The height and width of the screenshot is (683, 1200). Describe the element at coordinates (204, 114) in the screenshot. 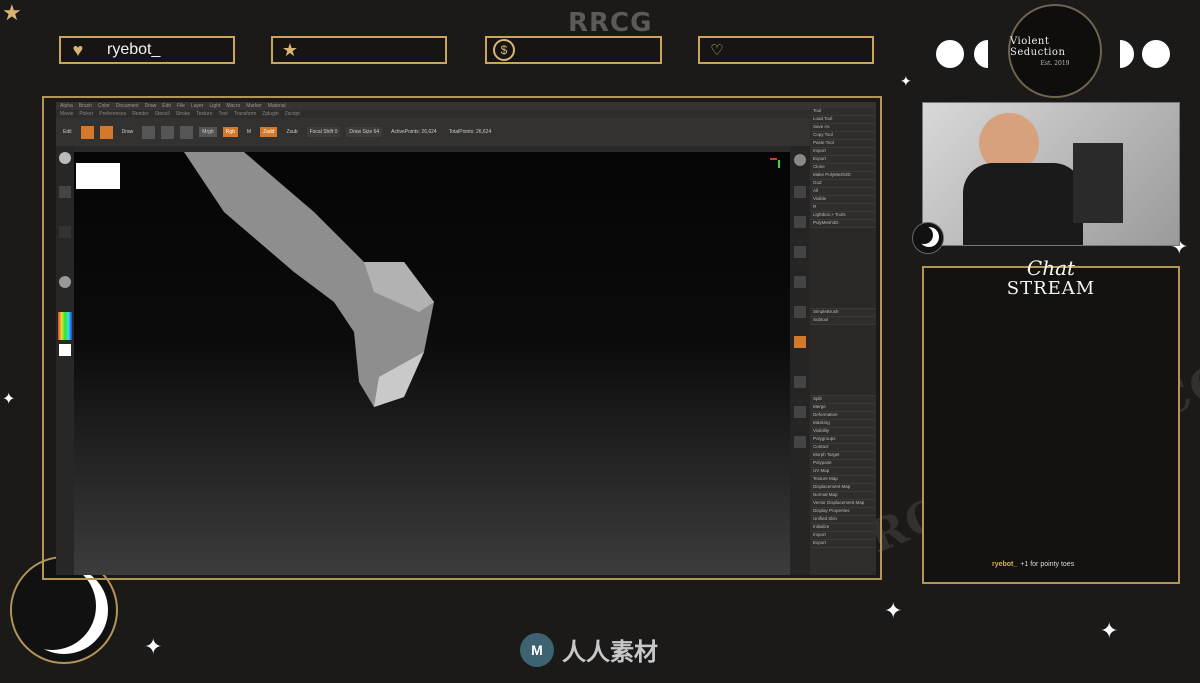

I see `menu-item: Texture` at that location.